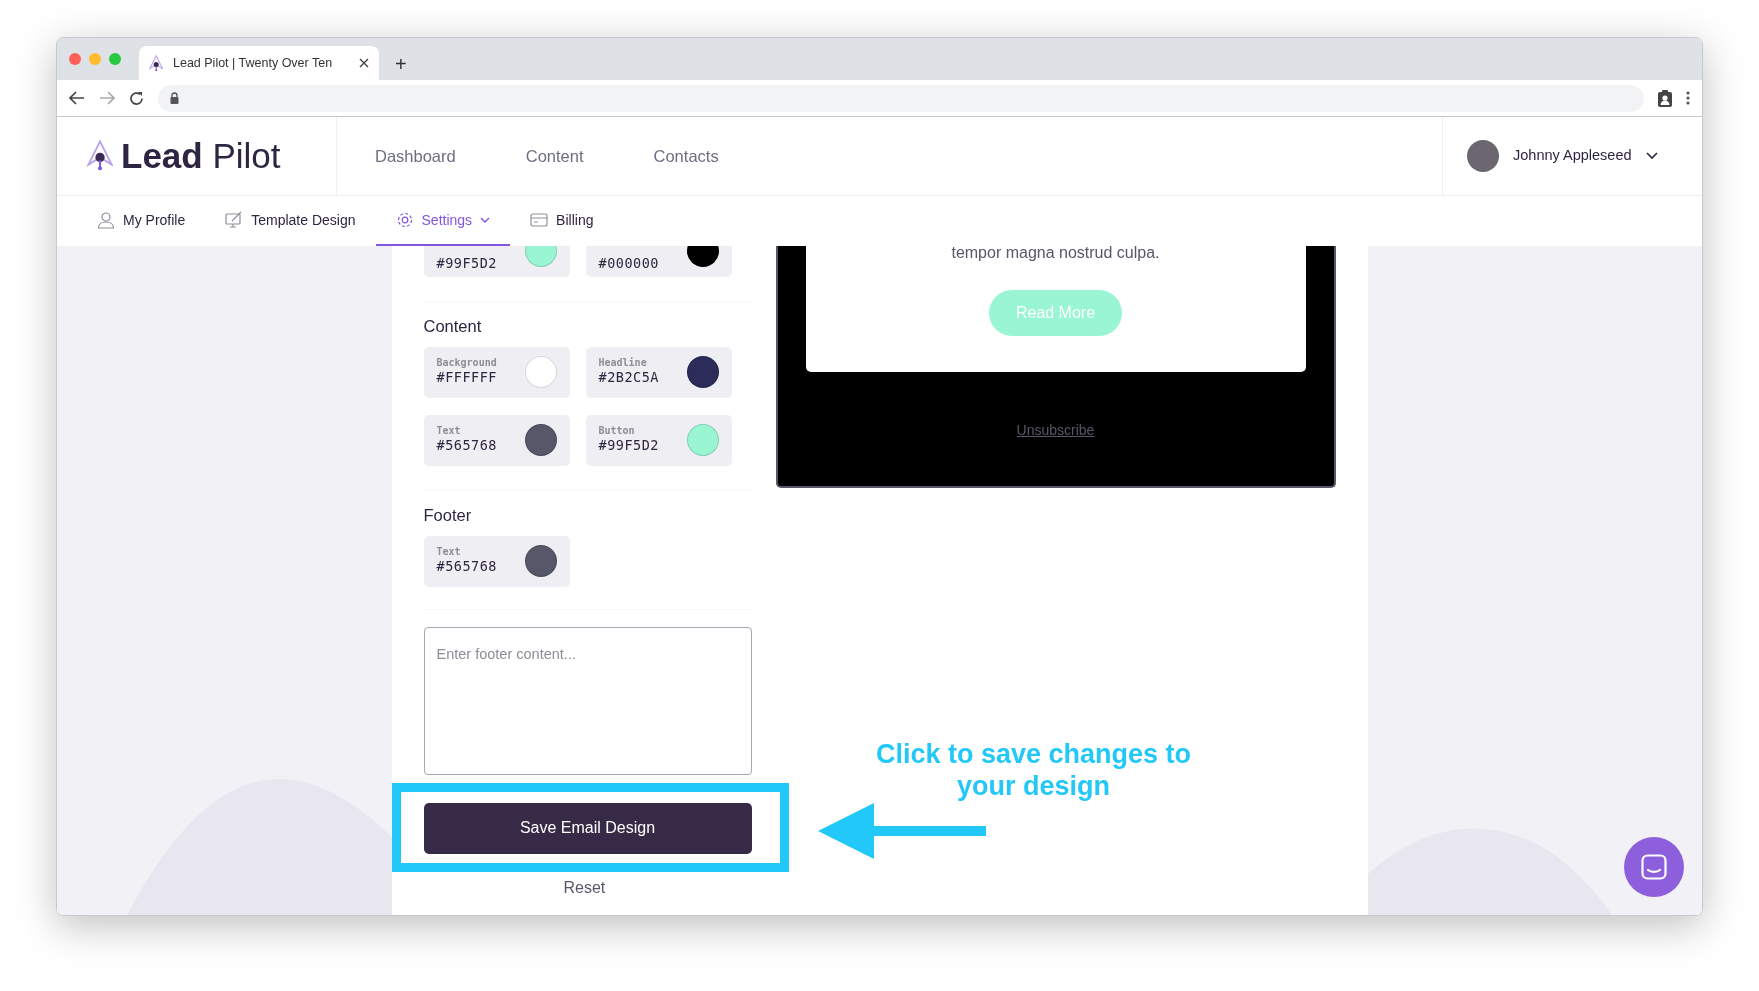  What do you see at coordinates (1055, 254) in the screenshot?
I see `email-body-text: tempor magna nostrud culpa.` at bounding box center [1055, 254].